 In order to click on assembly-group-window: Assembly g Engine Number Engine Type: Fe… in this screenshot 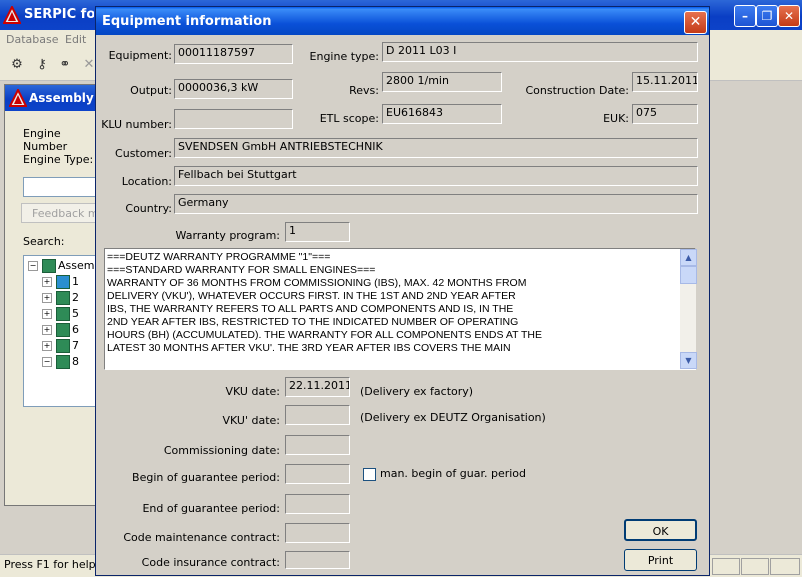, I will do `click(52, 295)`.